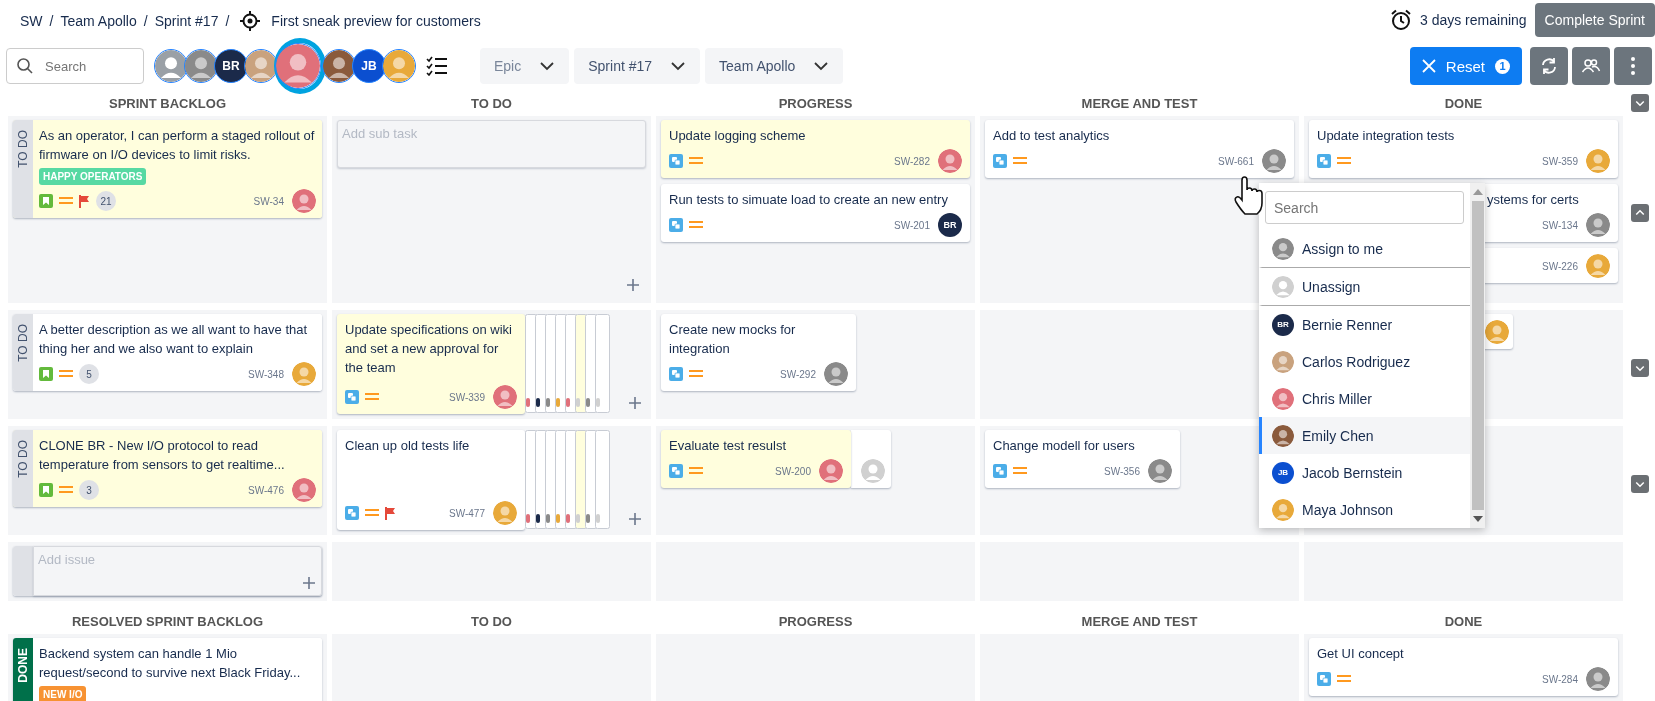  I want to click on issue-key: SW-34, so click(268, 201).